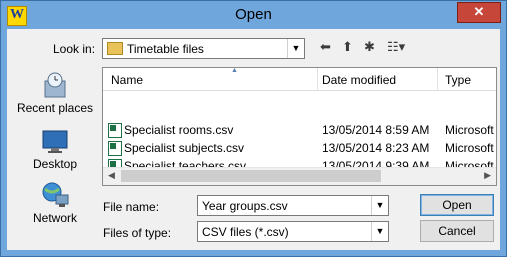 The width and height of the screenshot is (507, 257). Describe the element at coordinates (376, 130) in the screenshot. I see `file-date: 13/05/2014 8:59 AM` at that location.